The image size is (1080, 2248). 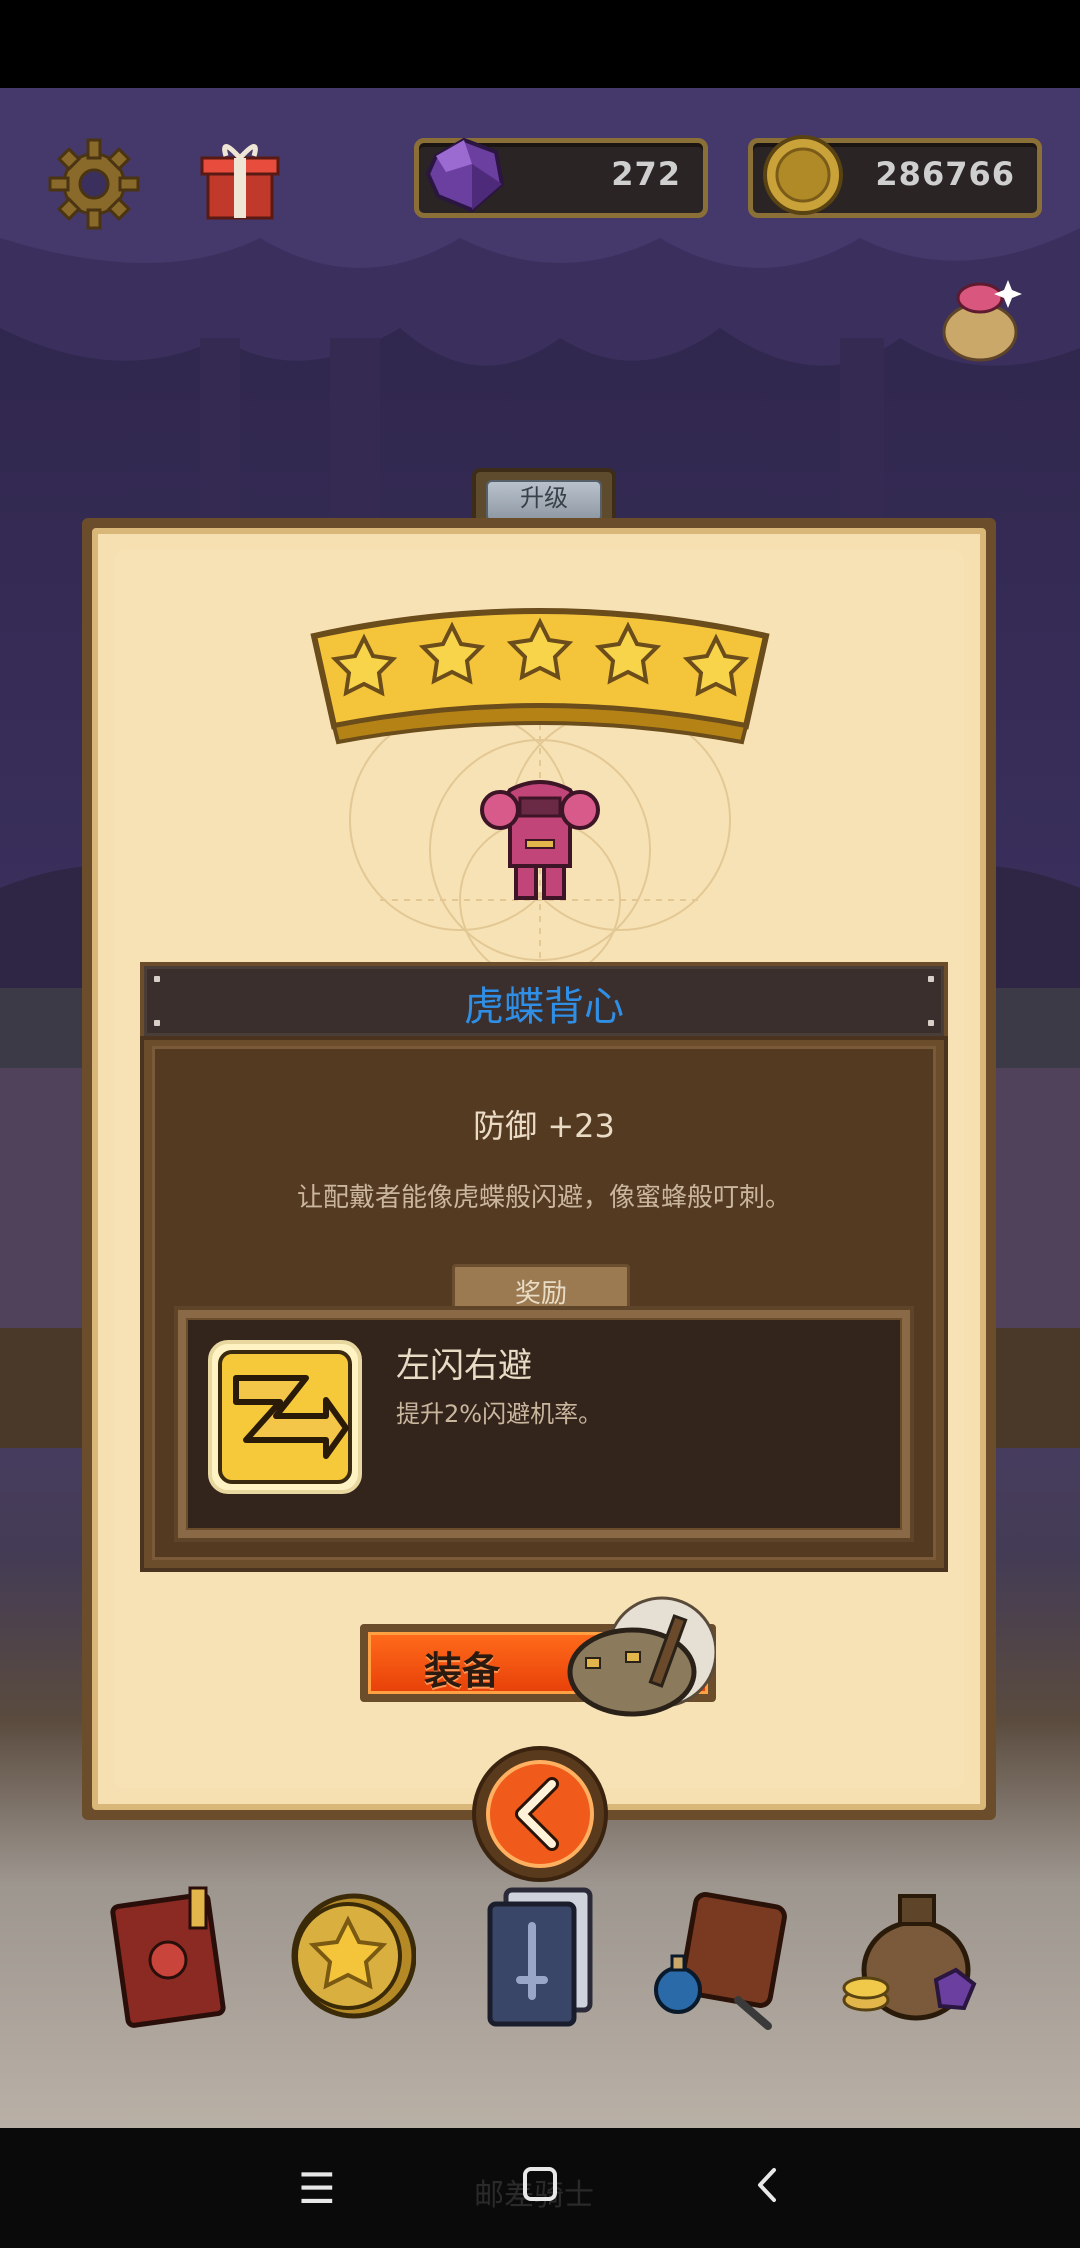 What do you see at coordinates (543, 1198) in the screenshot?
I see `item-description: 让配戴者能像虎蝶般闪避，像蜜蜂般叮刺。` at bounding box center [543, 1198].